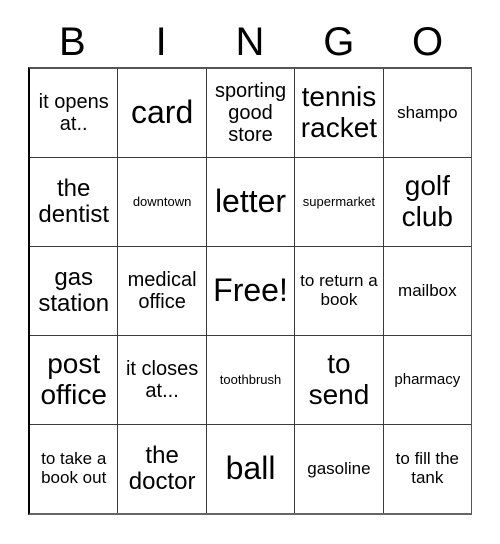 The image size is (500, 544). Describe the element at coordinates (339, 42) in the screenshot. I see `bingo-header-letter-g: G` at that location.